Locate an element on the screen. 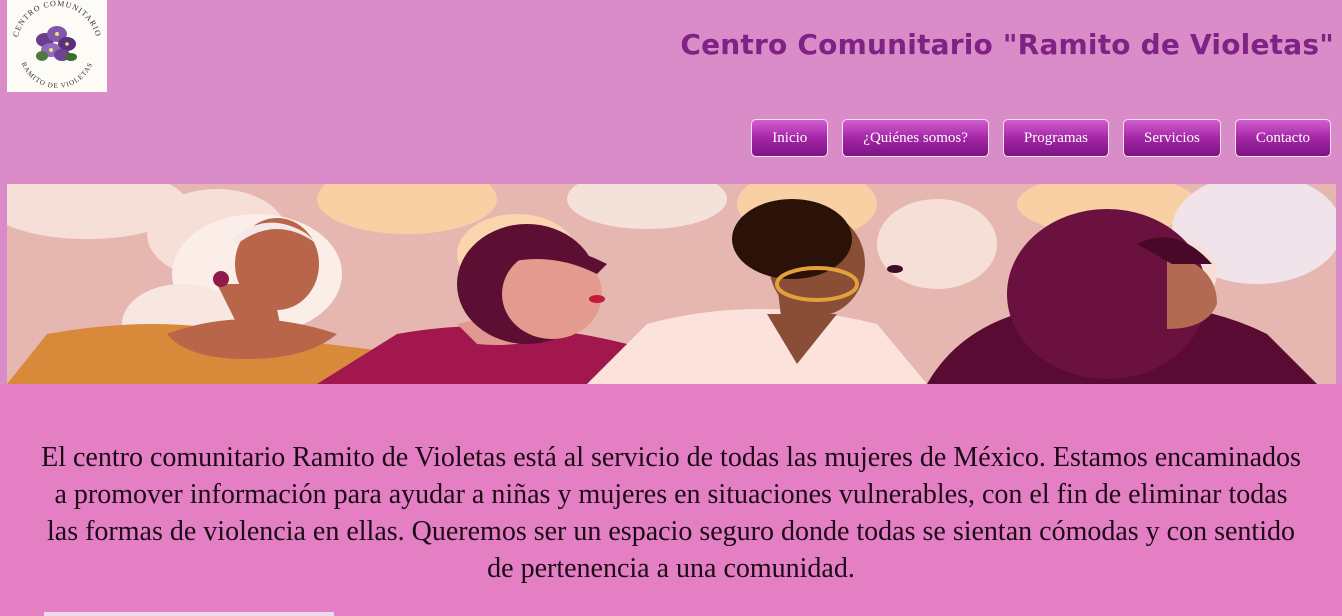 The height and width of the screenshot is (616, 1342). logo: CENTRO COMUNITARIO RAMITO DE VIOLETAS is located at coordinates (57, 46).